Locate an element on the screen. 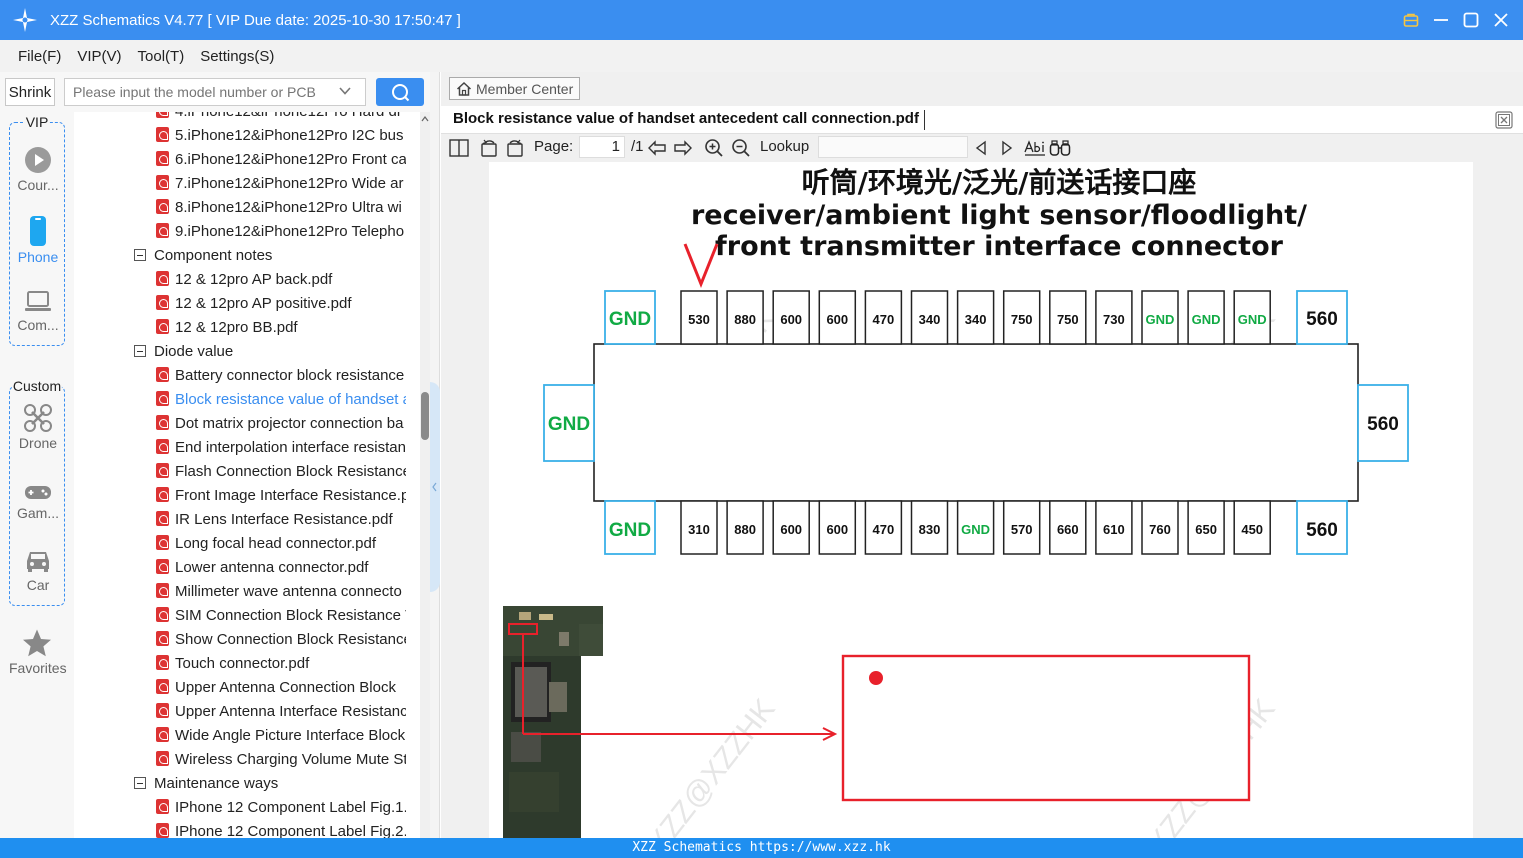 Image resolution: width=1523 pixels, height=858 pixels. tree-file: Lower antenna connector.pdf is located at coordinates (281, 568).